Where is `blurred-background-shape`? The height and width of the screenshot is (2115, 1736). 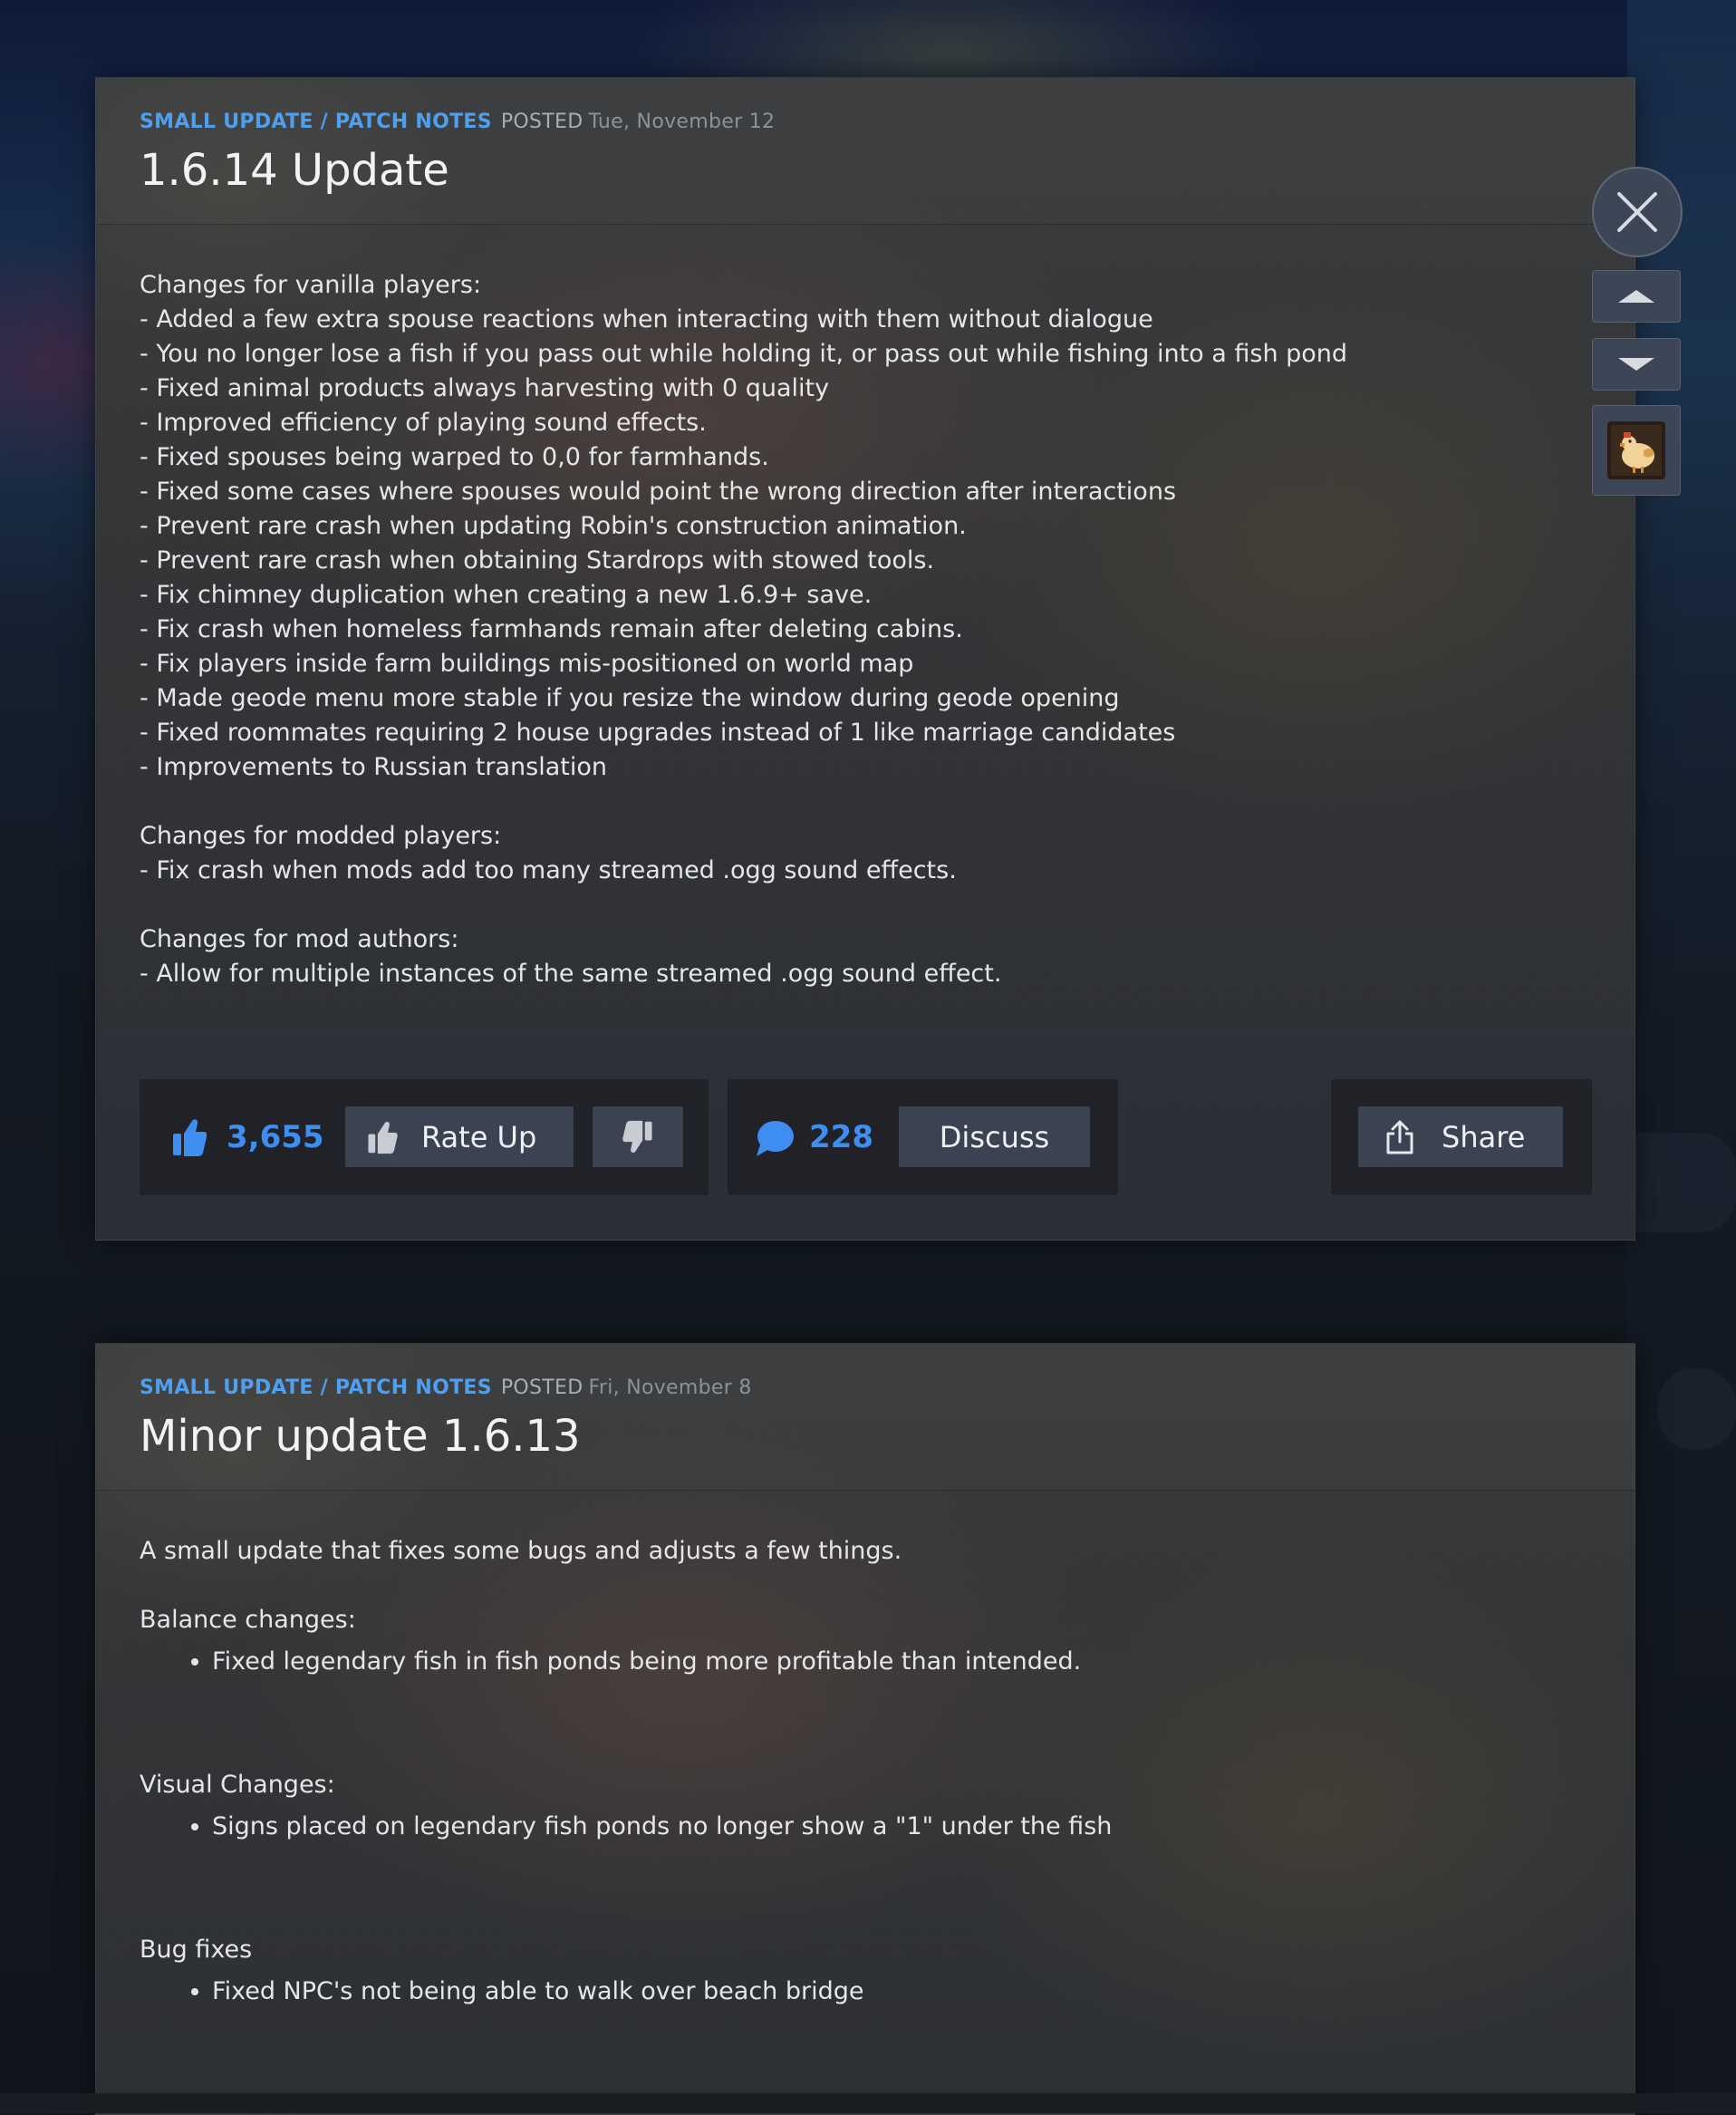
blurred-background-shape is located at coordinates (1697, 1409).